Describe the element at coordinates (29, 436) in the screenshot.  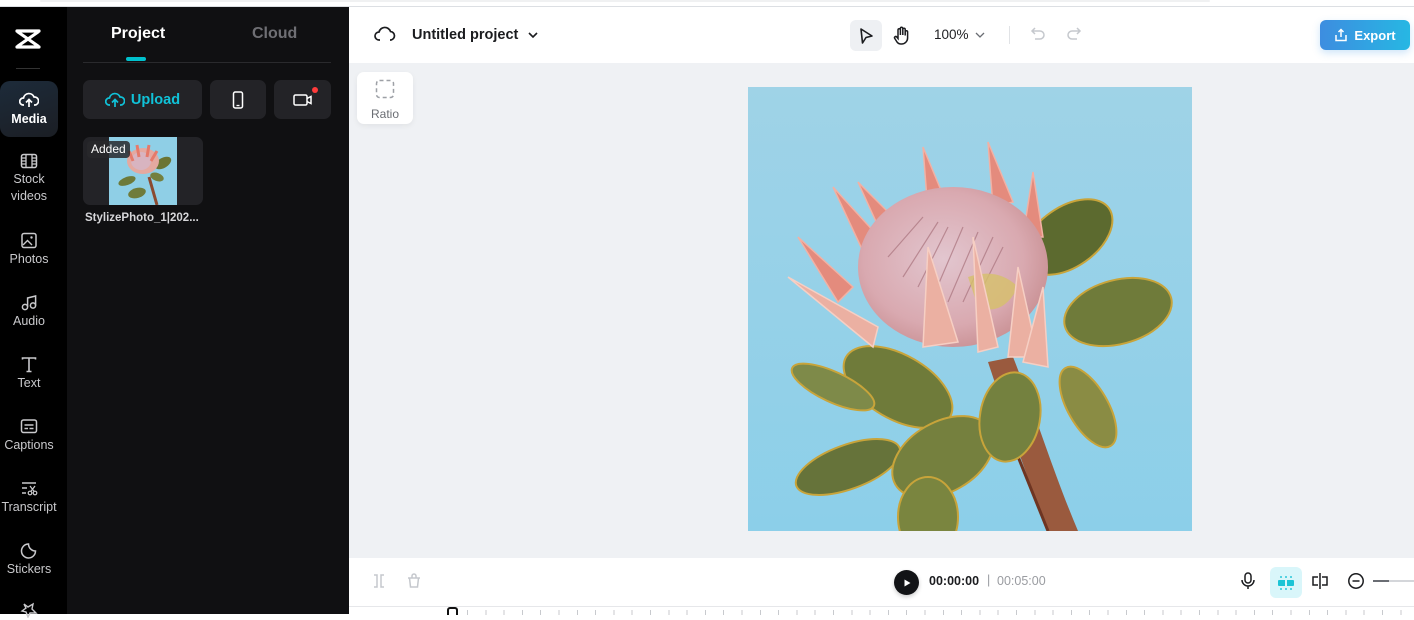
I see `nav-item-captions: Captions` at that location.